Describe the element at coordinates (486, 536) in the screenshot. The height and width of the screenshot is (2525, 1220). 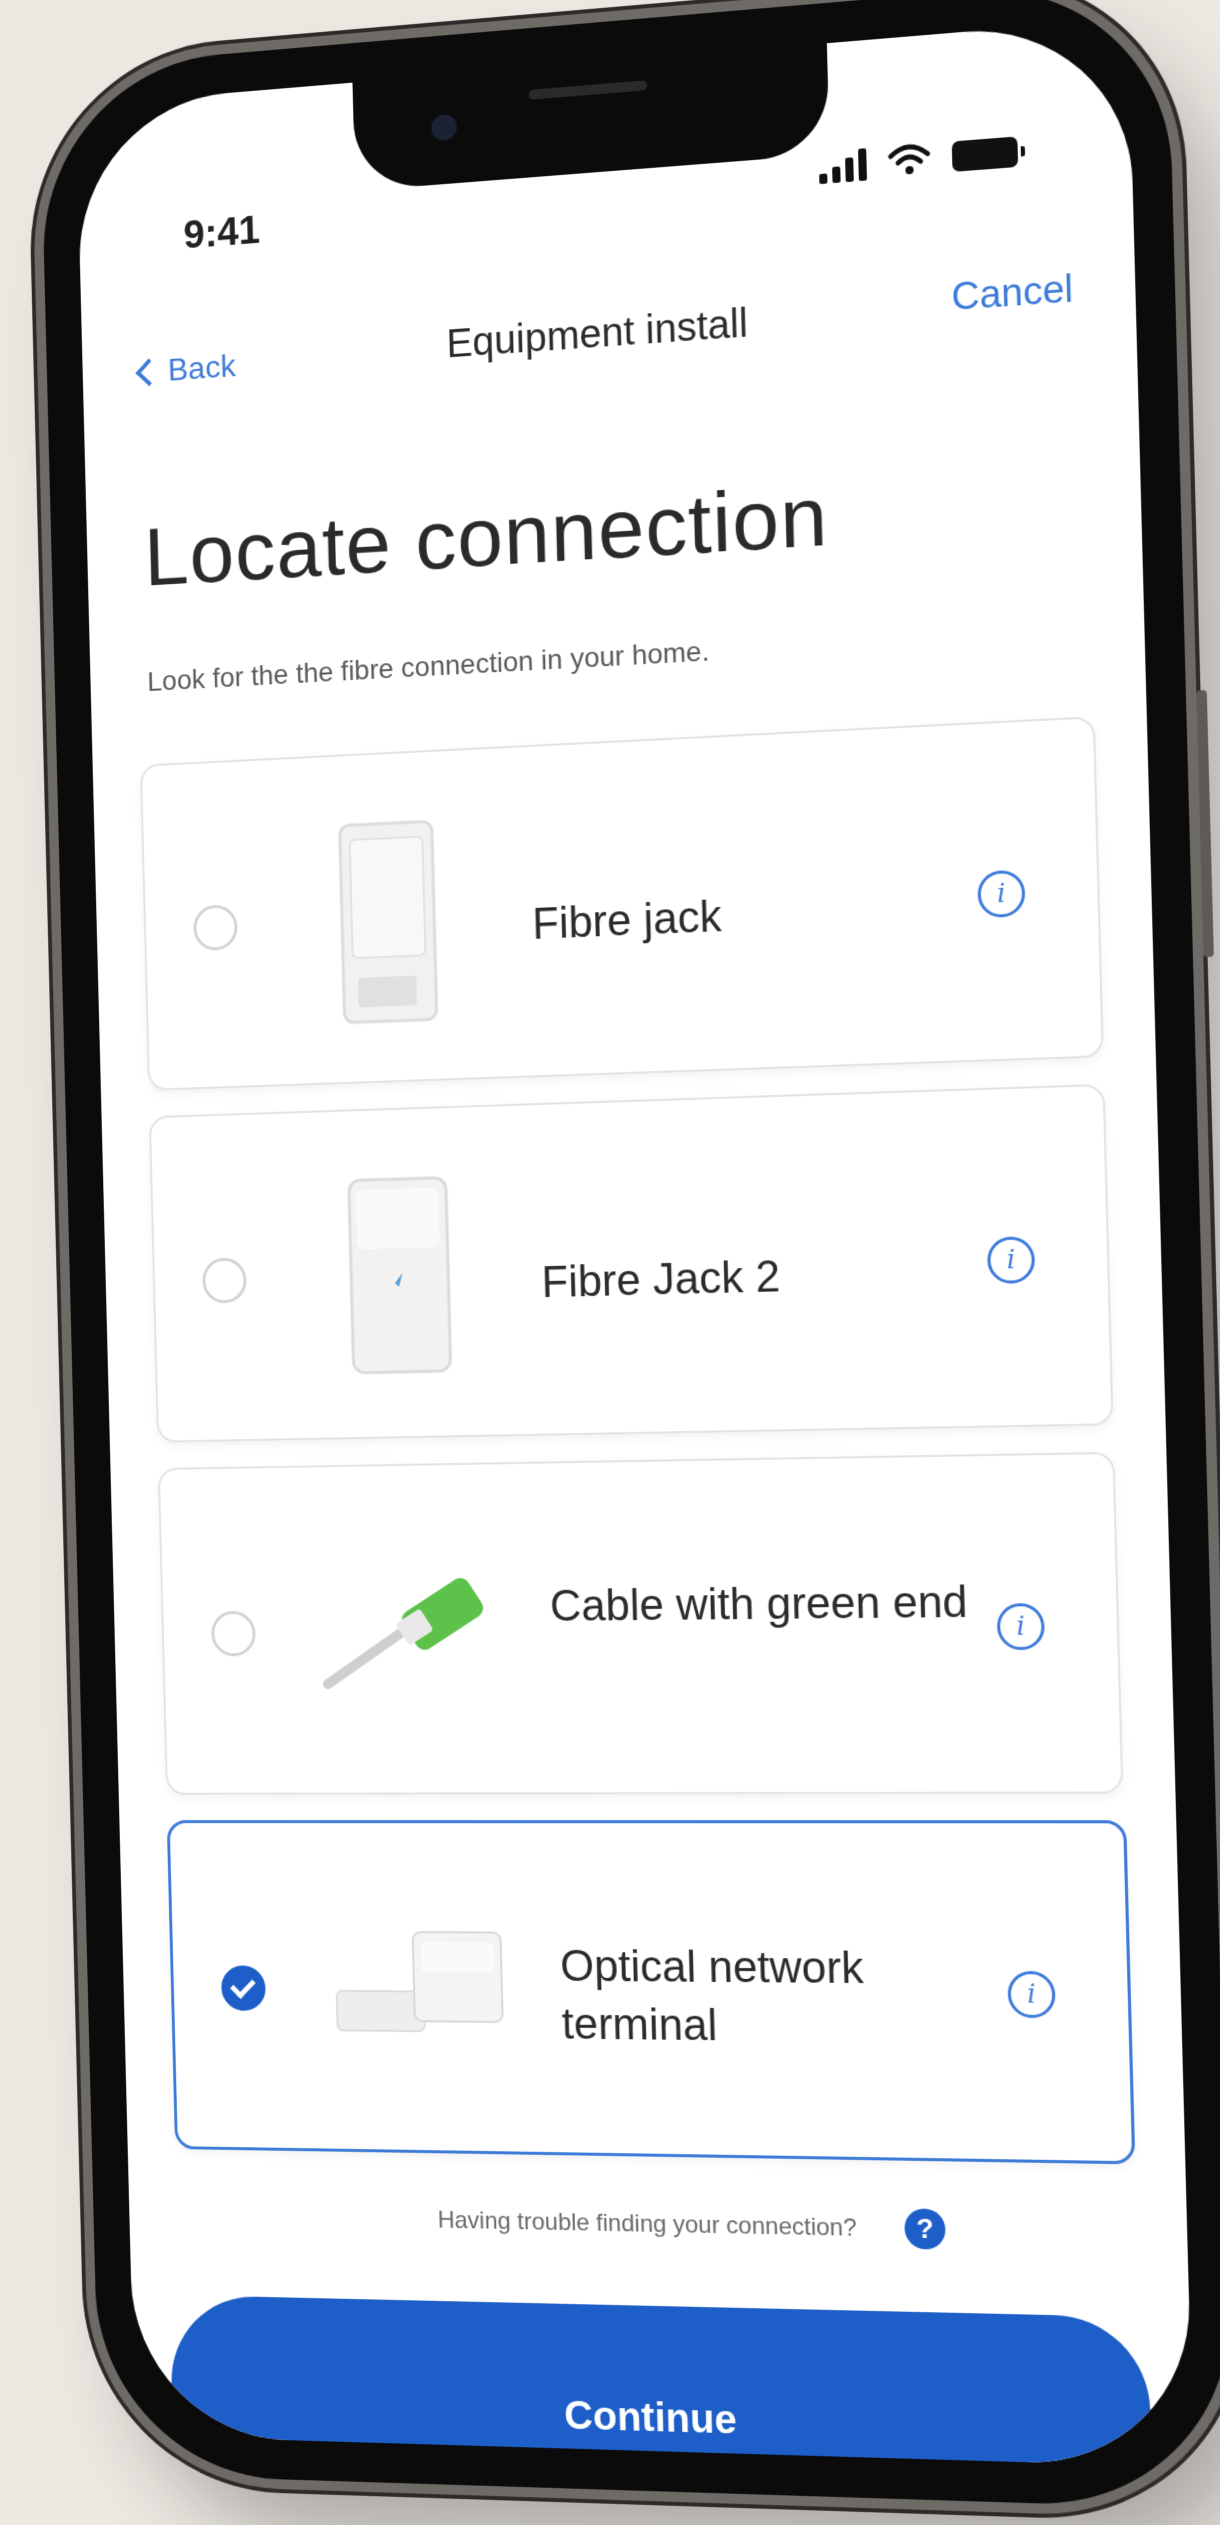
I see `page-title: Locate connection` at that location.